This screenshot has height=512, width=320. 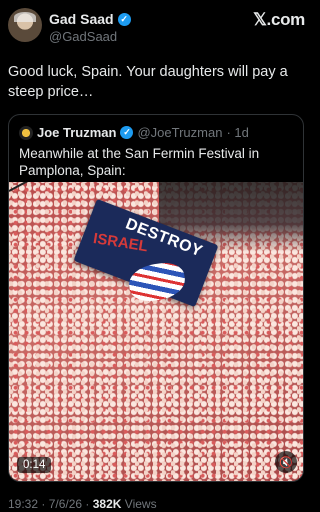 What do you see at coordinates (237, 132) in the screenshot?
I see `quoted-tweet-age: · 1d` at bounding box center [237, 132].